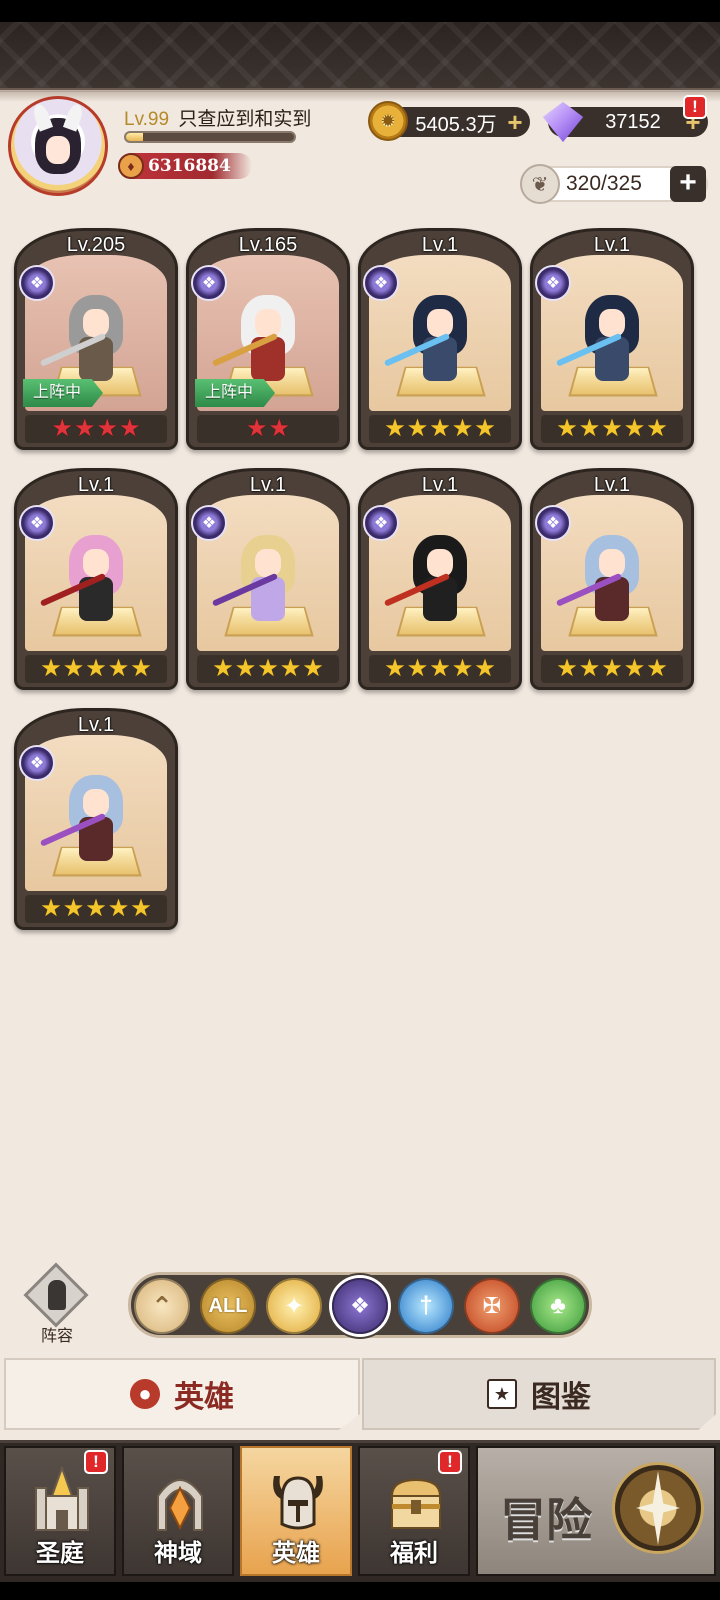 The width and height of the screenshot is (720, 1600). I want to click on adventure-button: 冒险, so click(596, 1511).